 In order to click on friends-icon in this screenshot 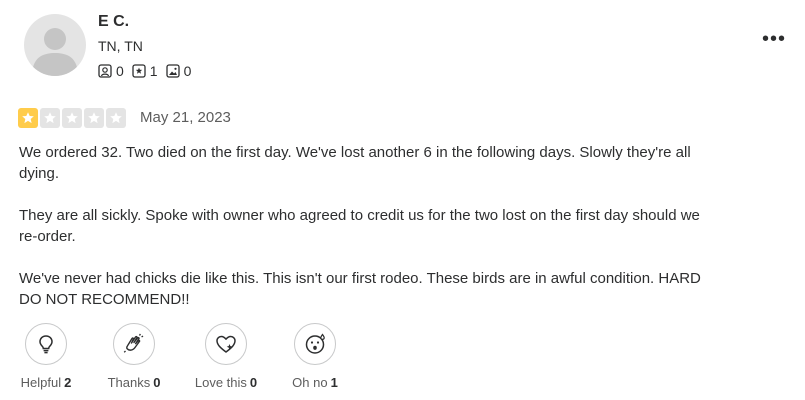, I will do `click(105, 71)`.